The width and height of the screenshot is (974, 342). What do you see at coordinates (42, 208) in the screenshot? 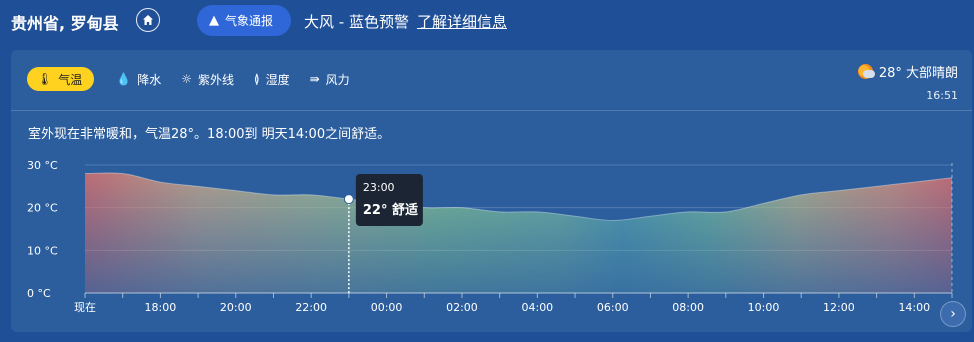
I see `y-tick-label: 20 °C` at bounding box center [42, 208].